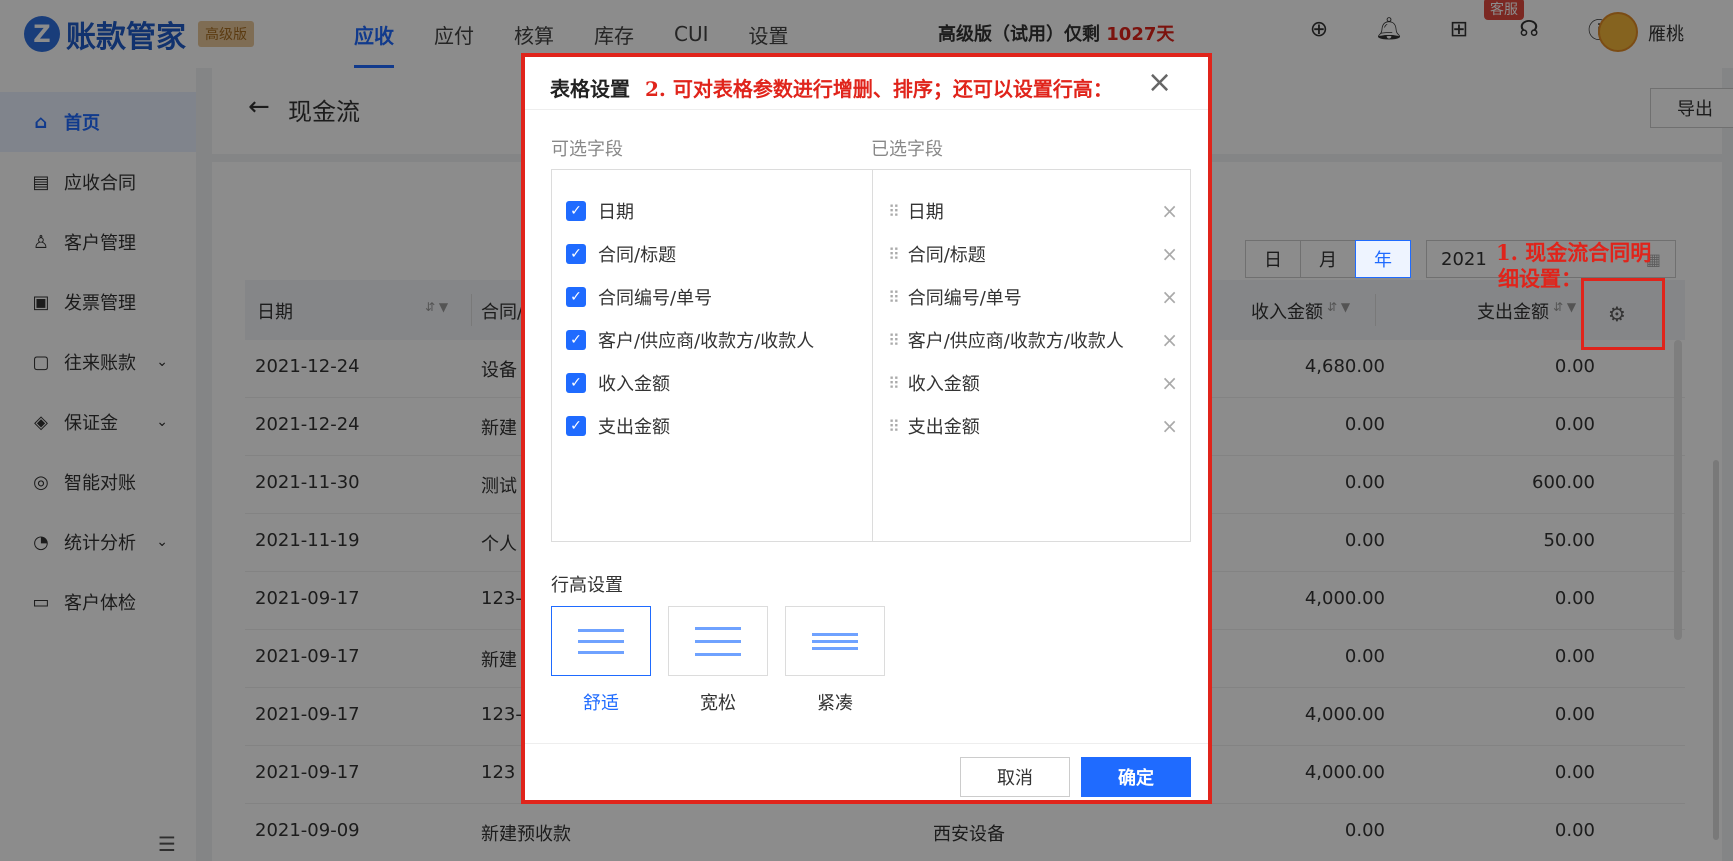 This screenshot has width=1733, height=861. I want to click on row-height-compact-option, so click(835, 641).